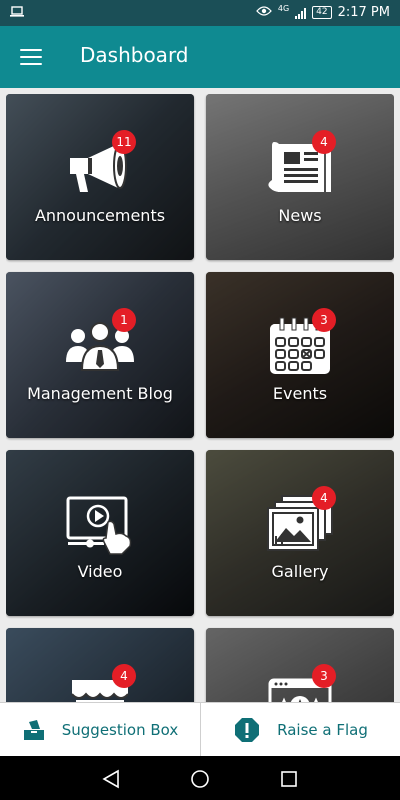  What do you see at coordinates (300, 571) in the screenshot?
I see `tile-label: Gallery` at bounding box center [300, 571].